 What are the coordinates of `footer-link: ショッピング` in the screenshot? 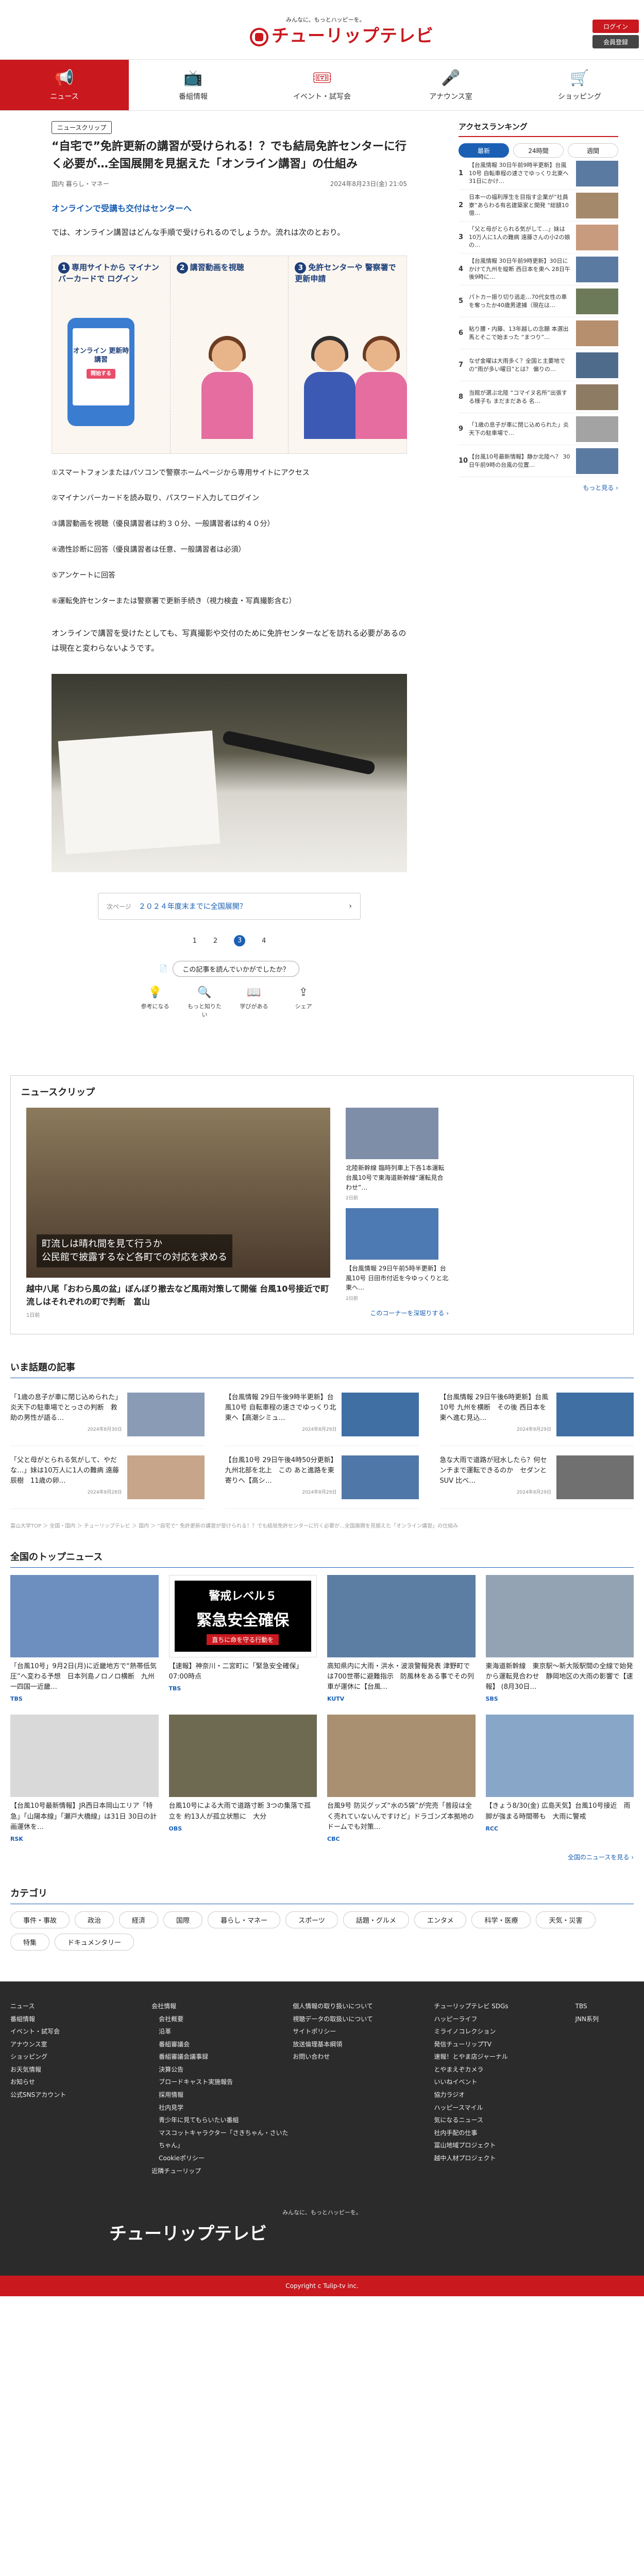 It's located at (80, 2056).